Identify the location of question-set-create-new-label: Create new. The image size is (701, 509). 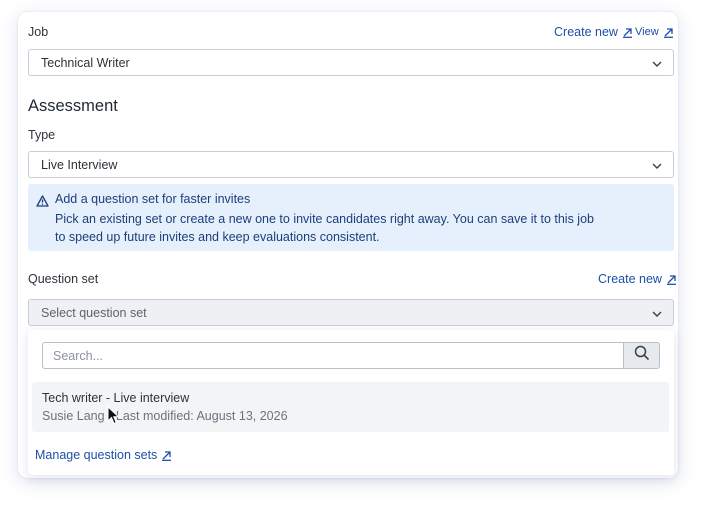
(630, 279).